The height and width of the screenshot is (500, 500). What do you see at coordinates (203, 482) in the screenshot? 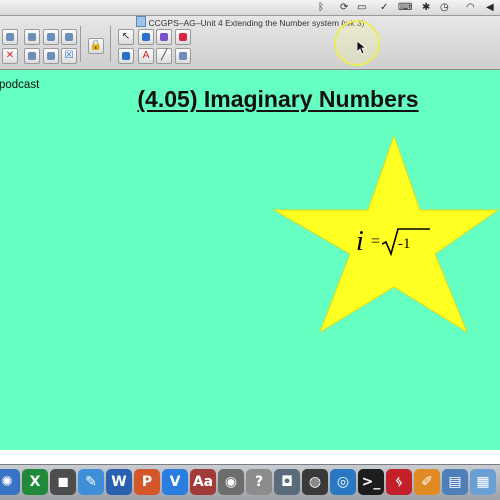
I see `dock-dictionary-icon: Aa` at bounding box center [203, 482].